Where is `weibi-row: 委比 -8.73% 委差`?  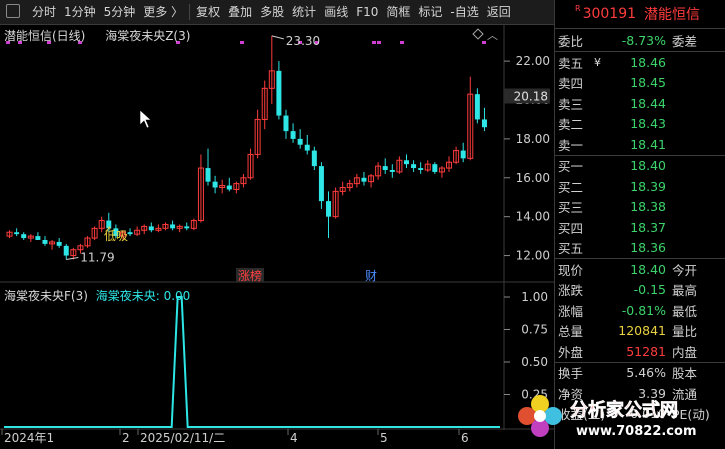 weibi-row: 委比 -8.73% 委差 is located at coordinates (640, 40).